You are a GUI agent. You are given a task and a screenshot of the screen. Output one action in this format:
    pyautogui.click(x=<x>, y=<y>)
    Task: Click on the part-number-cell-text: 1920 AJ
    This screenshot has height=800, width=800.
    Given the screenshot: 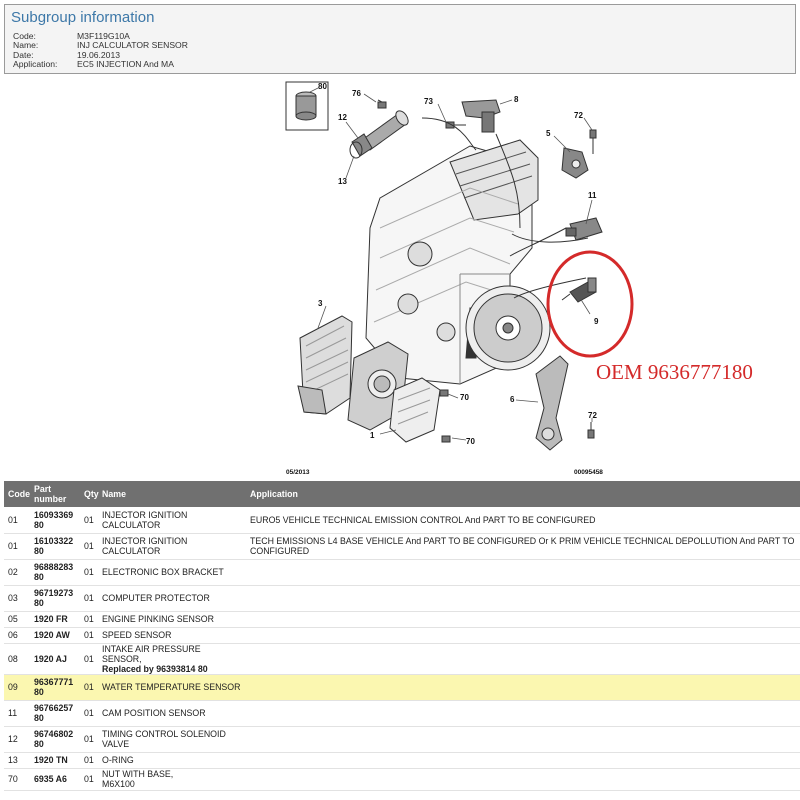 What is the action you would take?
    pyautogui.click(x=50, y=658)
    